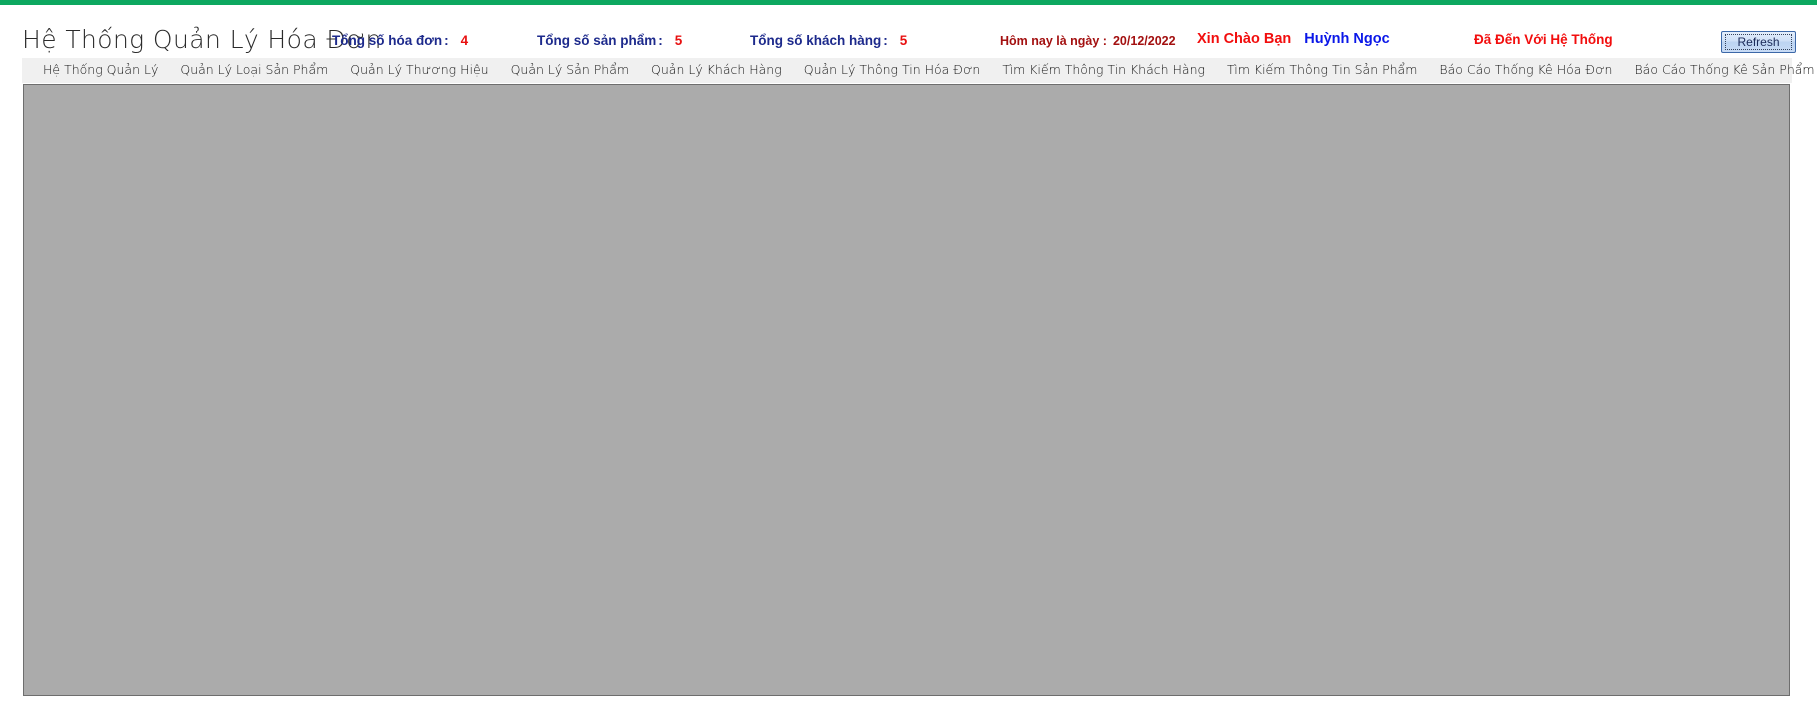  Describe the element at coordinates (1144, 41) in the screenshot. I see `current-date-value: 20/12/2022` at that location.